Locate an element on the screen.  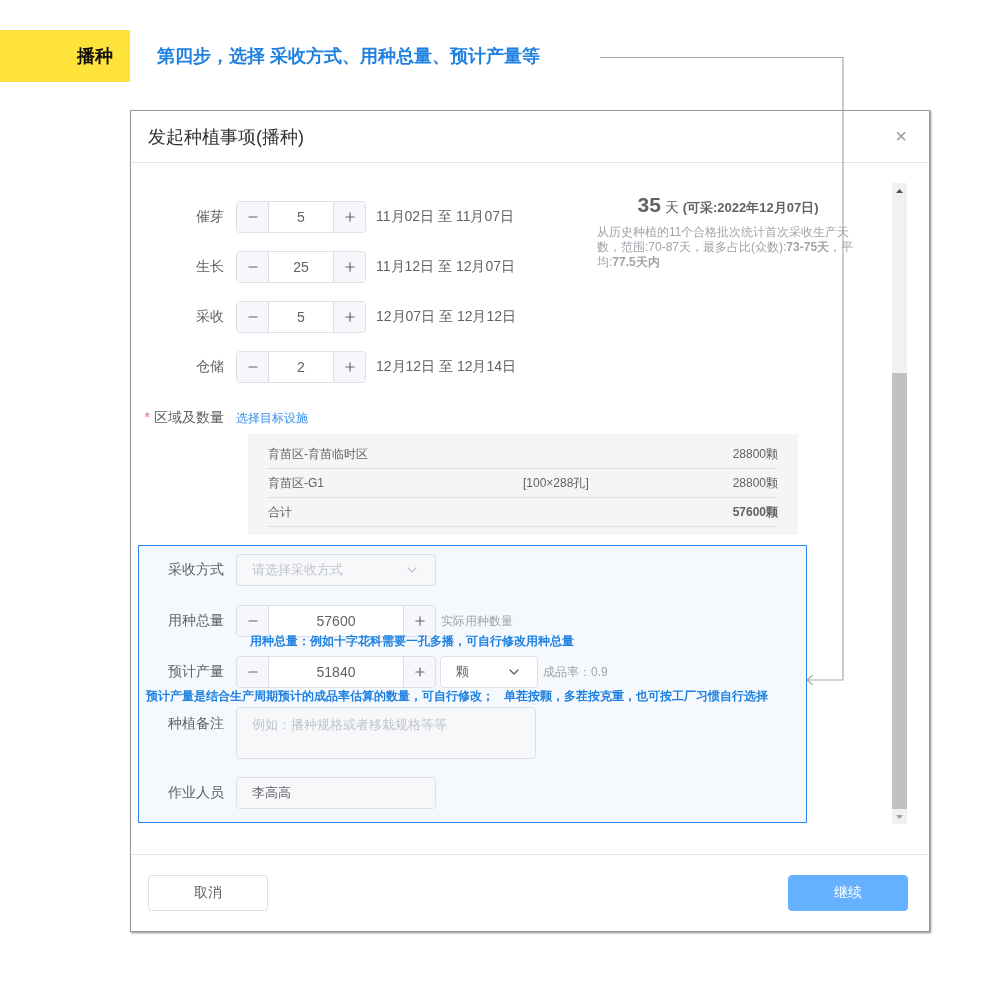
field-label: * 区域及数量 is located at coordinates (184, 418).